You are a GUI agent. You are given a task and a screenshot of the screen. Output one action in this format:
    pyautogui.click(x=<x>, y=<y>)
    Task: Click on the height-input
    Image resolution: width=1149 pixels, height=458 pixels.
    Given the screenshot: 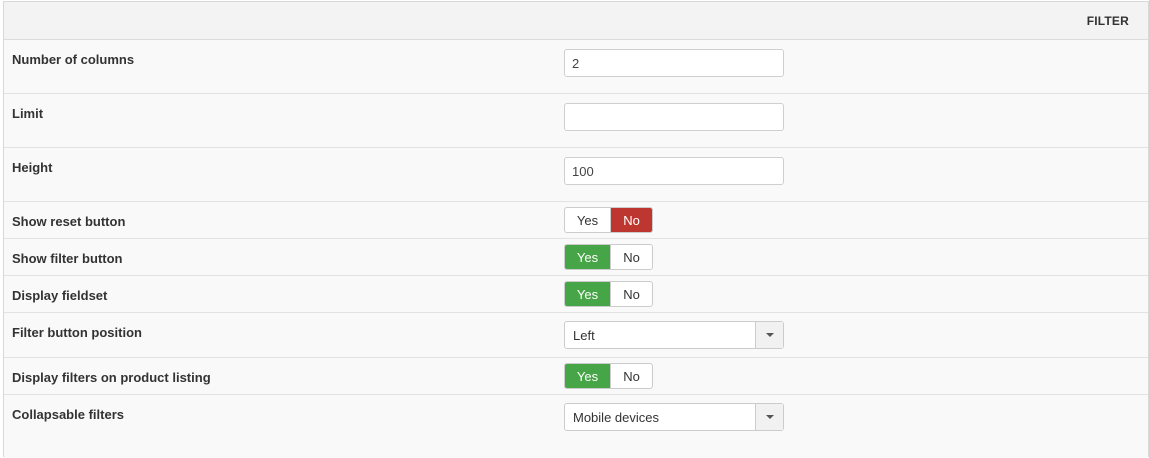 What is the action you would take?
    pyautogui.click(x=674, y=171)
    